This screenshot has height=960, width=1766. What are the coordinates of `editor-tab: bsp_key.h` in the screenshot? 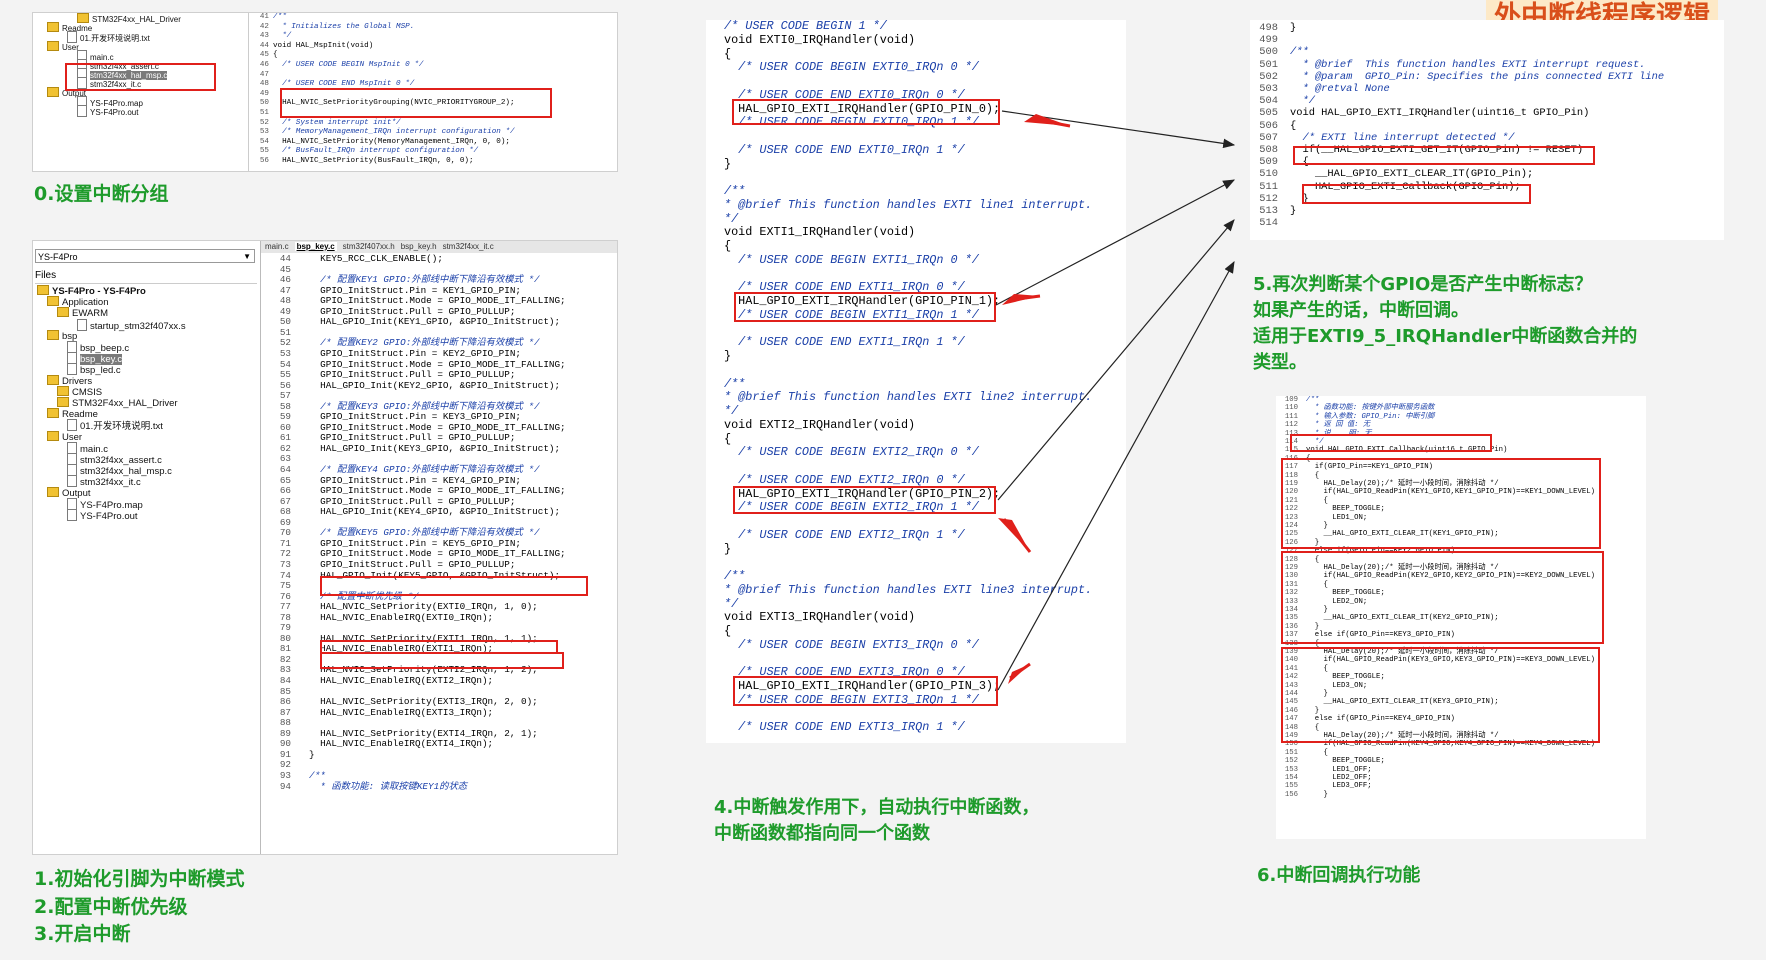 It's located at (419, 246).